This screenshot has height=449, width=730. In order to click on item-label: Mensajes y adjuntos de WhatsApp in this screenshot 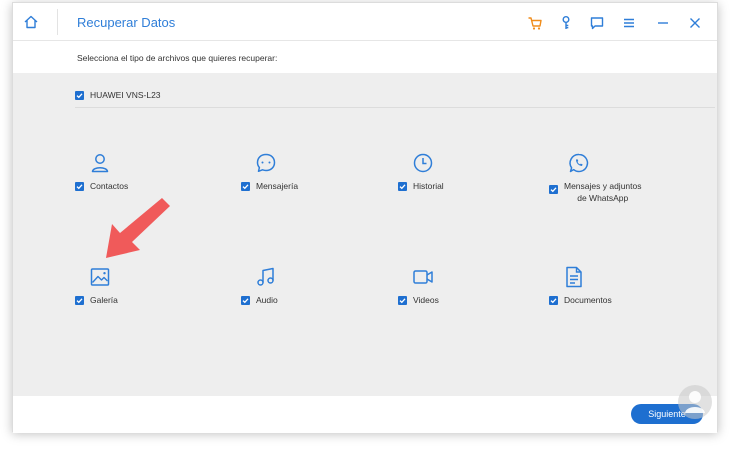, I will do `click(603, 192)`.